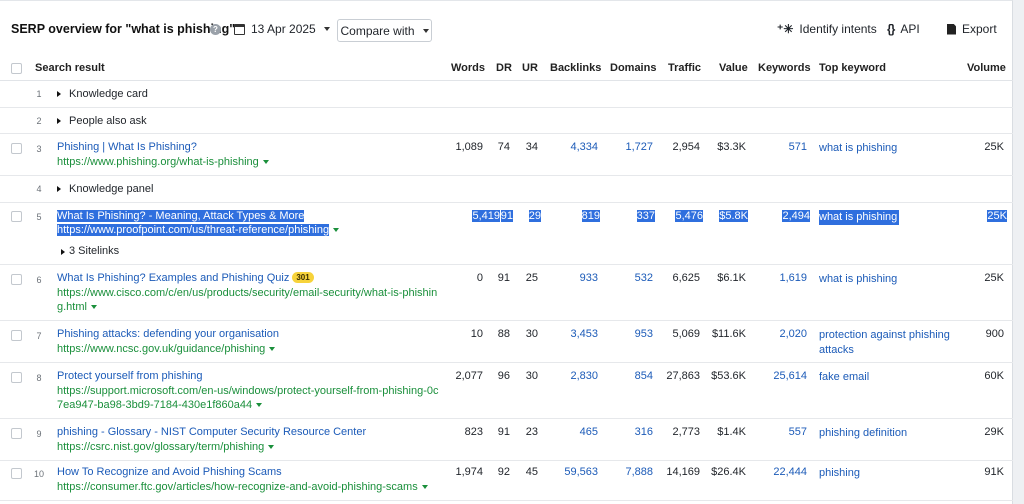 The height and width of the screenshot is (504, 1024). I want to click on domains-value: 316, so click(644, 432).